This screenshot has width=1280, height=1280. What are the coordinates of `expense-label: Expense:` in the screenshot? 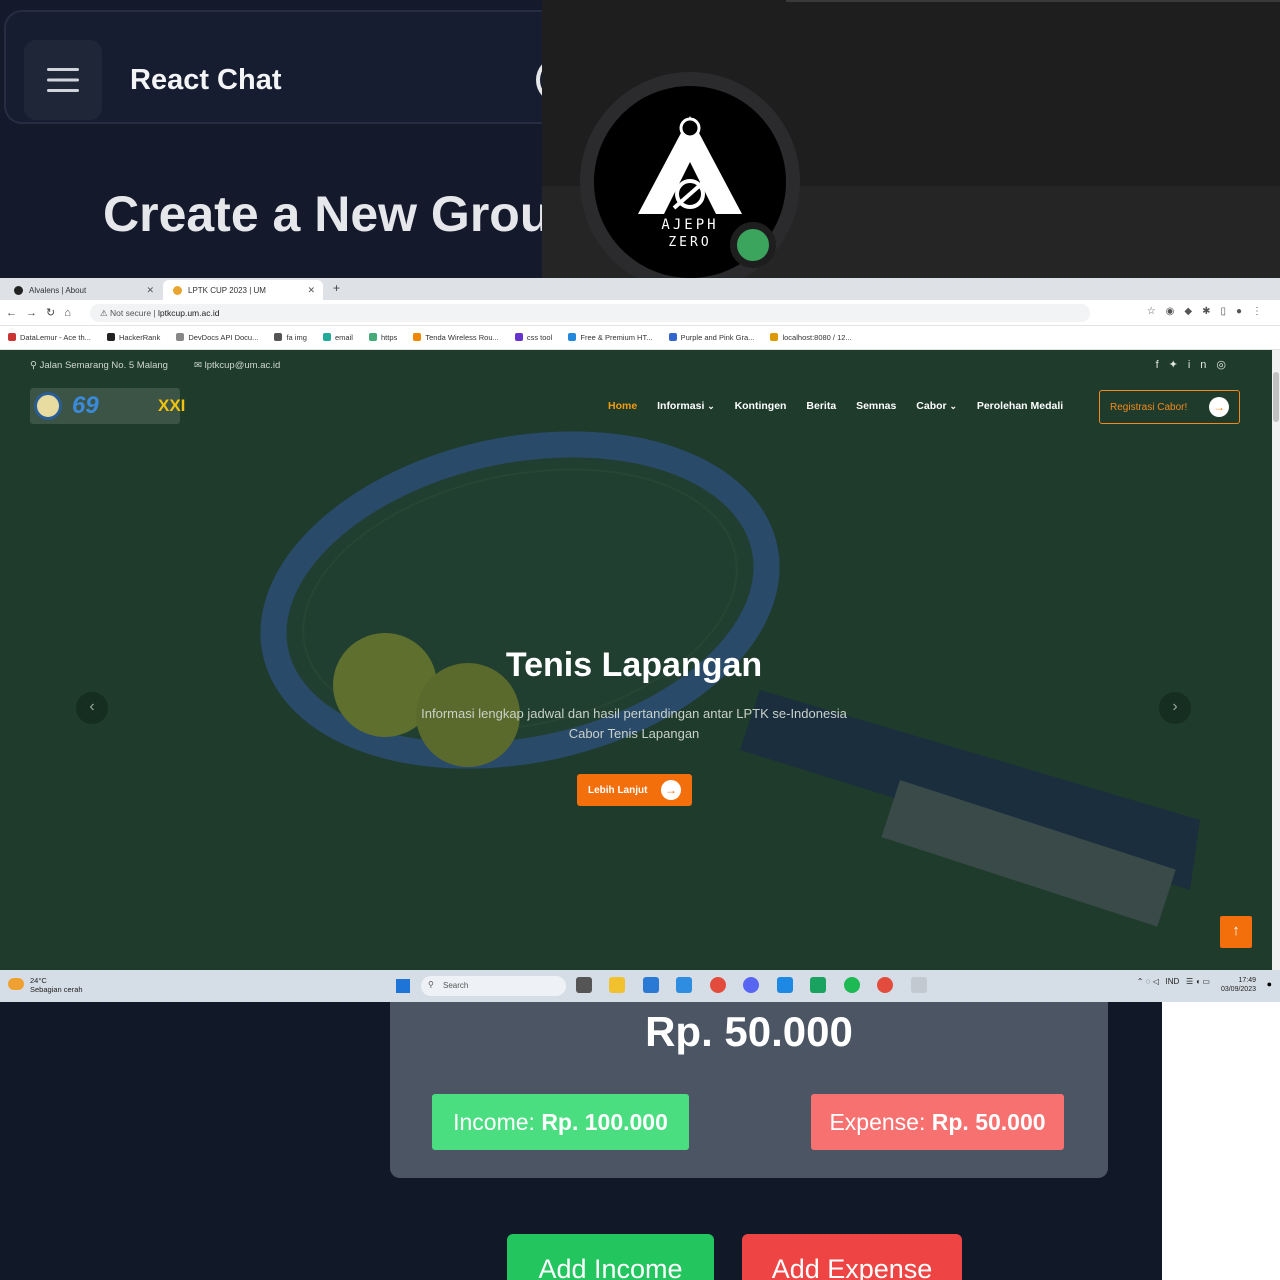 It's located at (877, 1122).